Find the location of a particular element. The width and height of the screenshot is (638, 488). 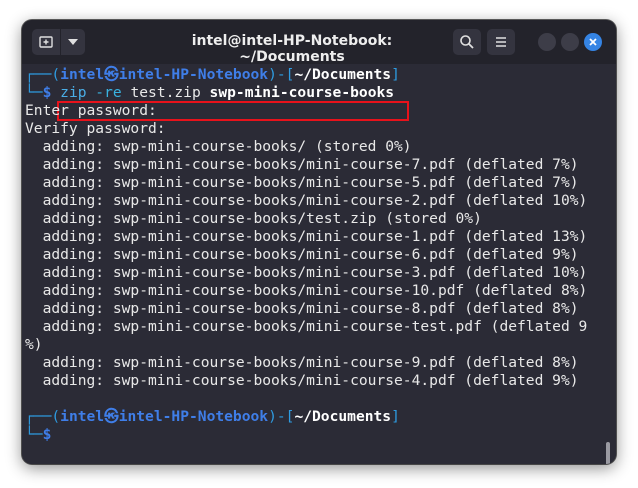

search-button is located at coordinates (467, 42).